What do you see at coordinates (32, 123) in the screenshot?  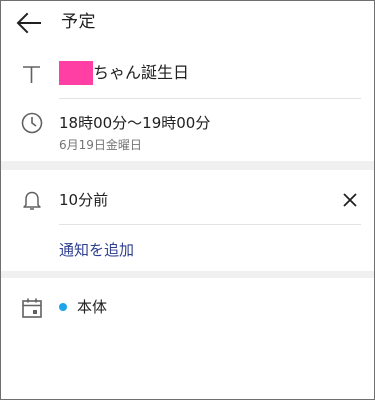 I see `clock-icon` at bounding box center [32, 123].